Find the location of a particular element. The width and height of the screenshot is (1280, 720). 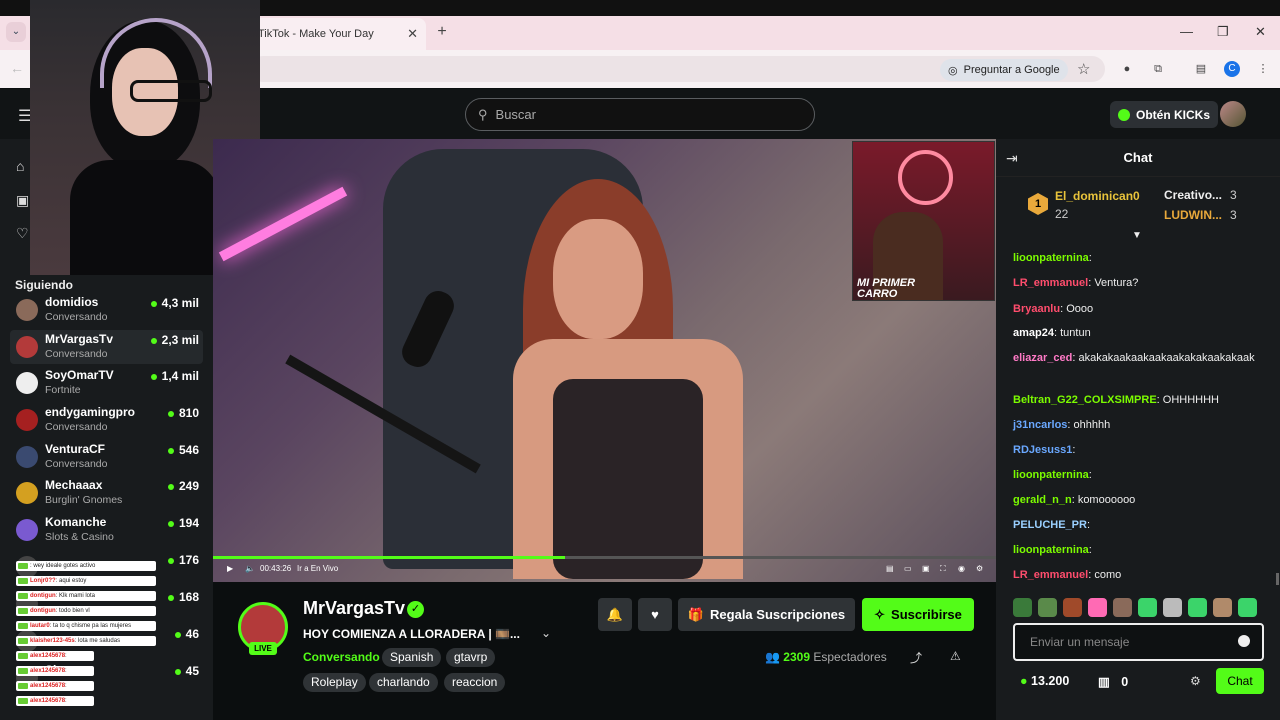

chat-username: j31ncarlos is located at coordinates (1040, 425).